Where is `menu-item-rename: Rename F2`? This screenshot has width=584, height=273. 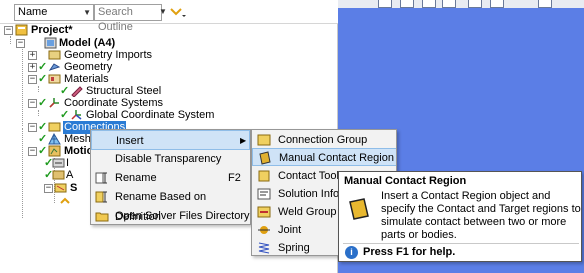 menu-item-rename: Rename F2 is located at coordinates (170, 178).